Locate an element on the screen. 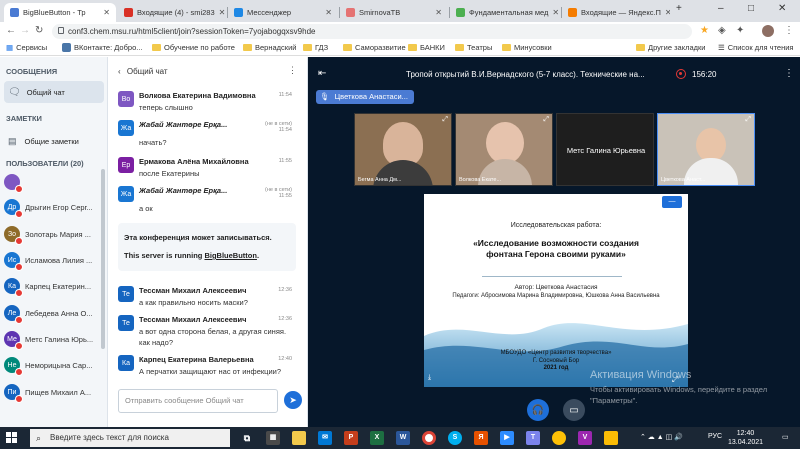 The width and height of the screenshot is (800, 449). bookmark-folder: ГДЗ is located at coordinates (315, 47).